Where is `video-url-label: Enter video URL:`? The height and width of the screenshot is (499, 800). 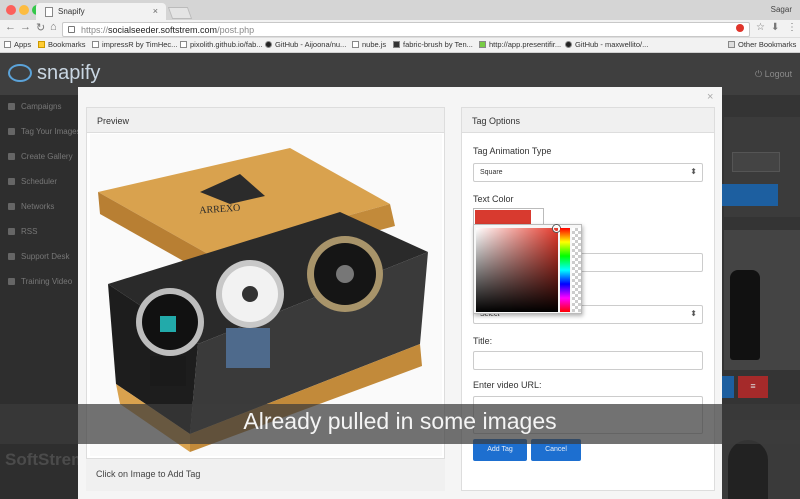 video-url-label: Enter video URL: is located at coordinates (507, 385).